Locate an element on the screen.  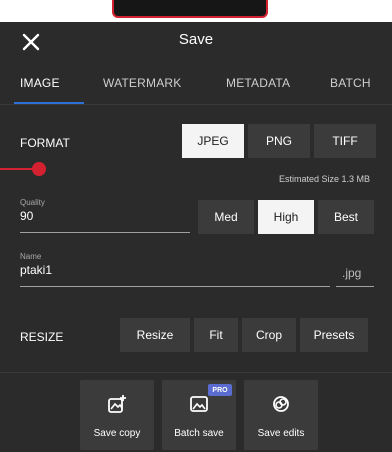
resize-button: Resize is located at coordinates (155, 335).